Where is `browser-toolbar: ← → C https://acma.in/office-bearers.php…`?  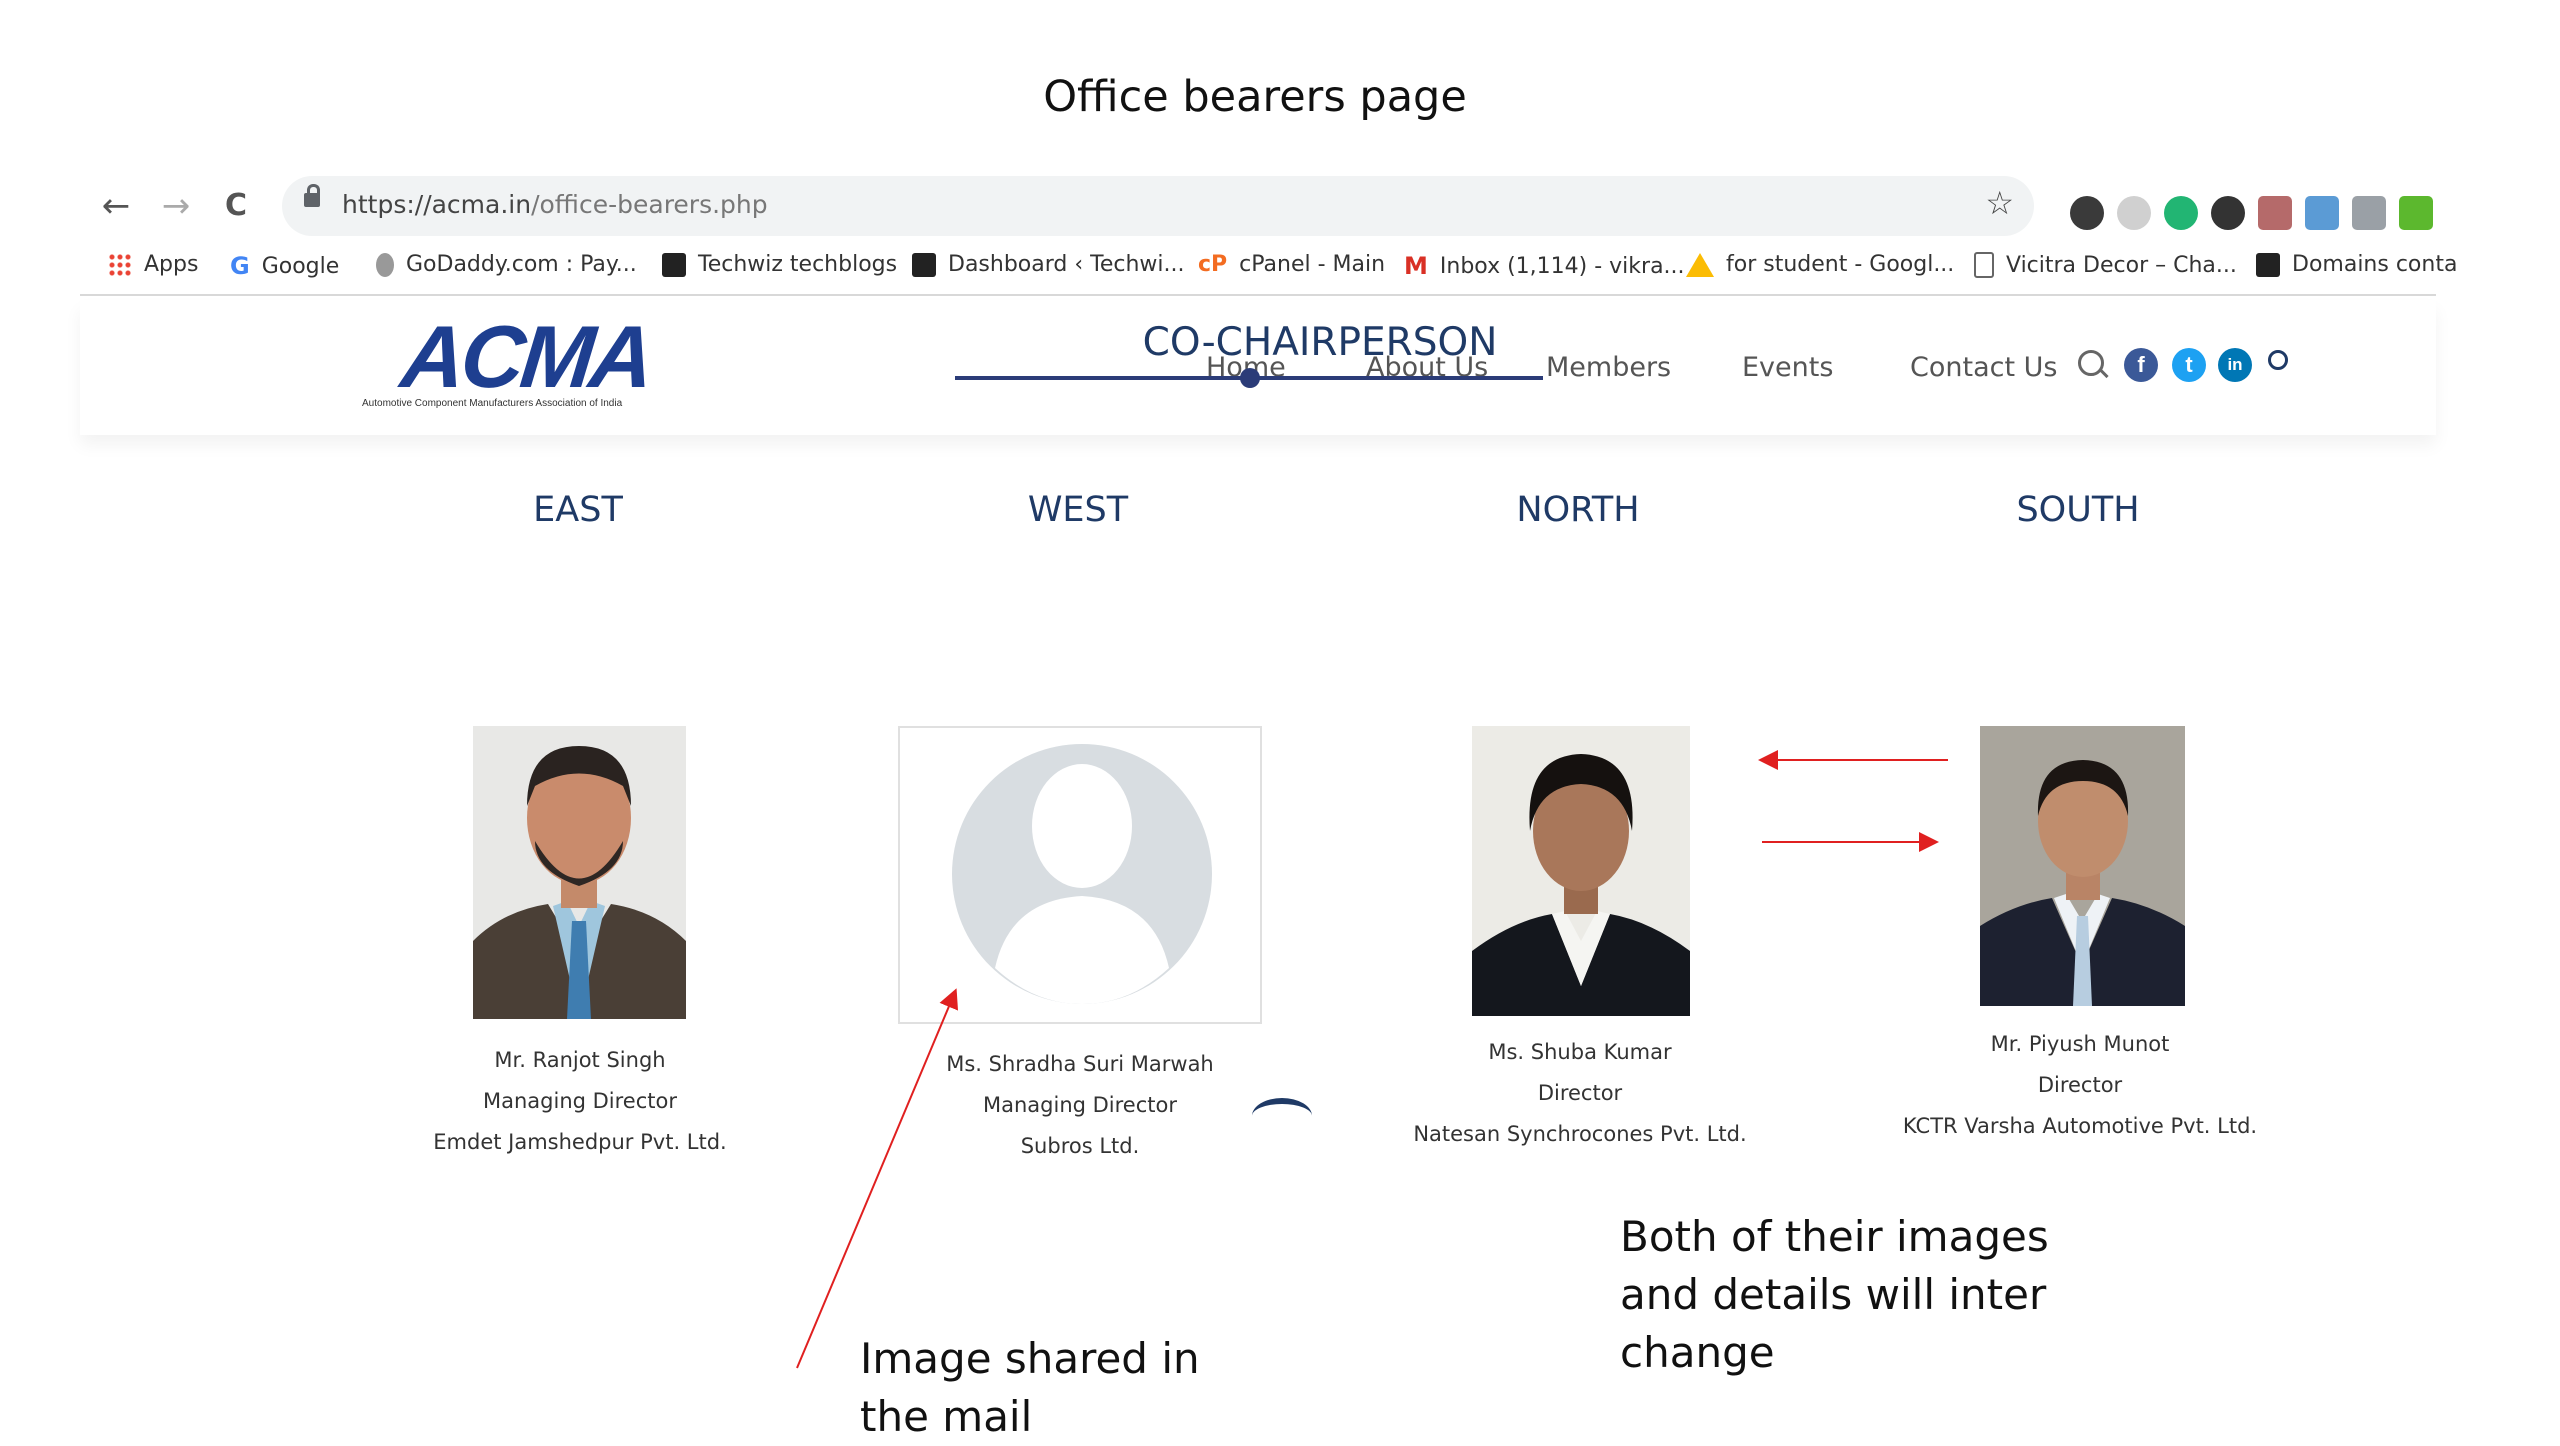
browser-toolbar: ← → C https://acma.in/office-bearers.php… is located at coordinates (1258, 206).